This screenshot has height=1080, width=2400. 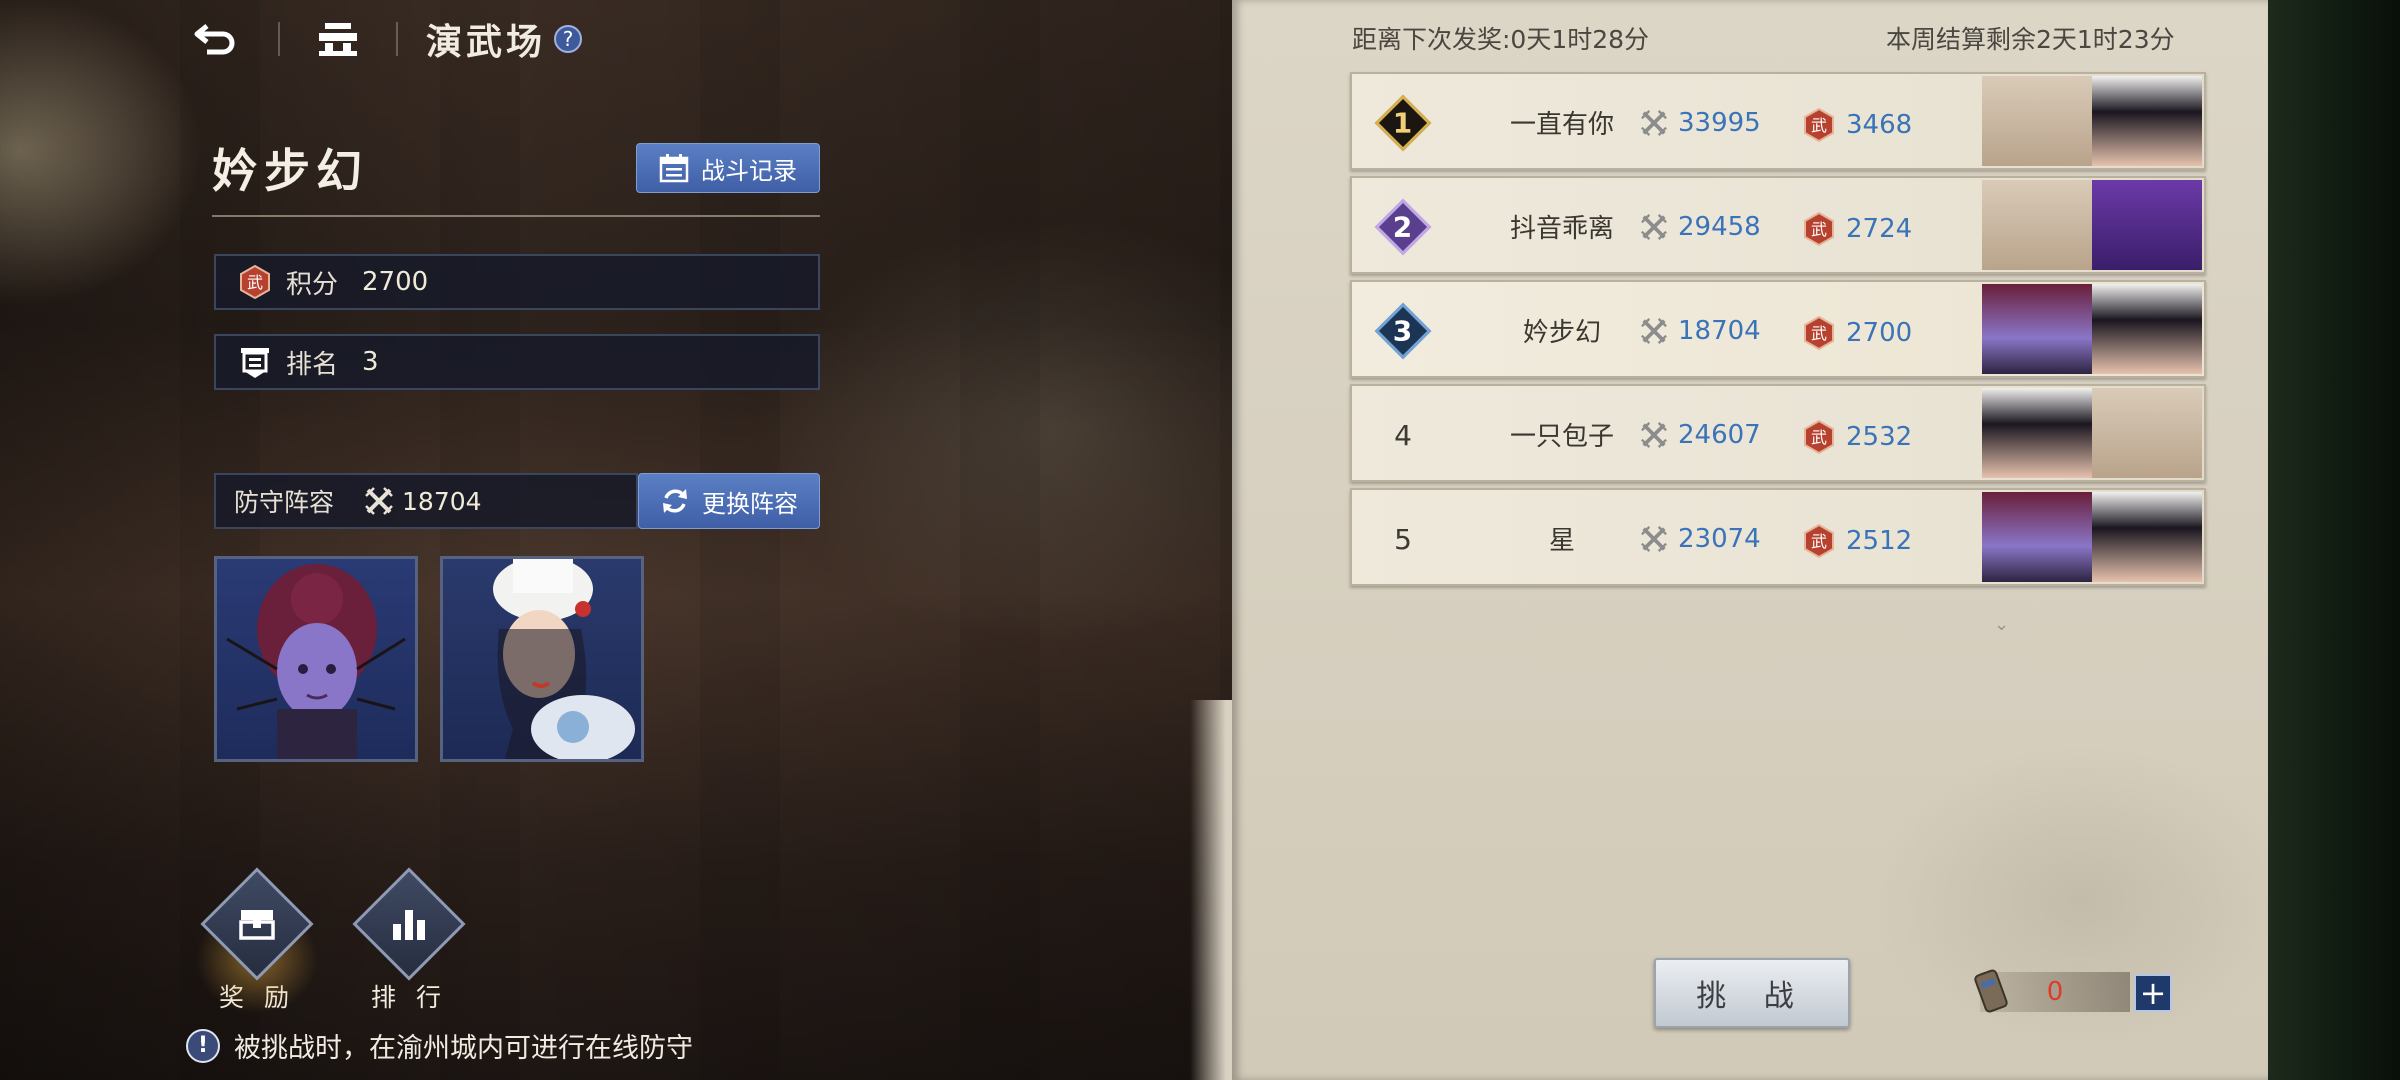 What do you see at coordinates (2153, 993) in the screenshot?
I see `add-ticket-button: +` at bounding box center [2153, 993].